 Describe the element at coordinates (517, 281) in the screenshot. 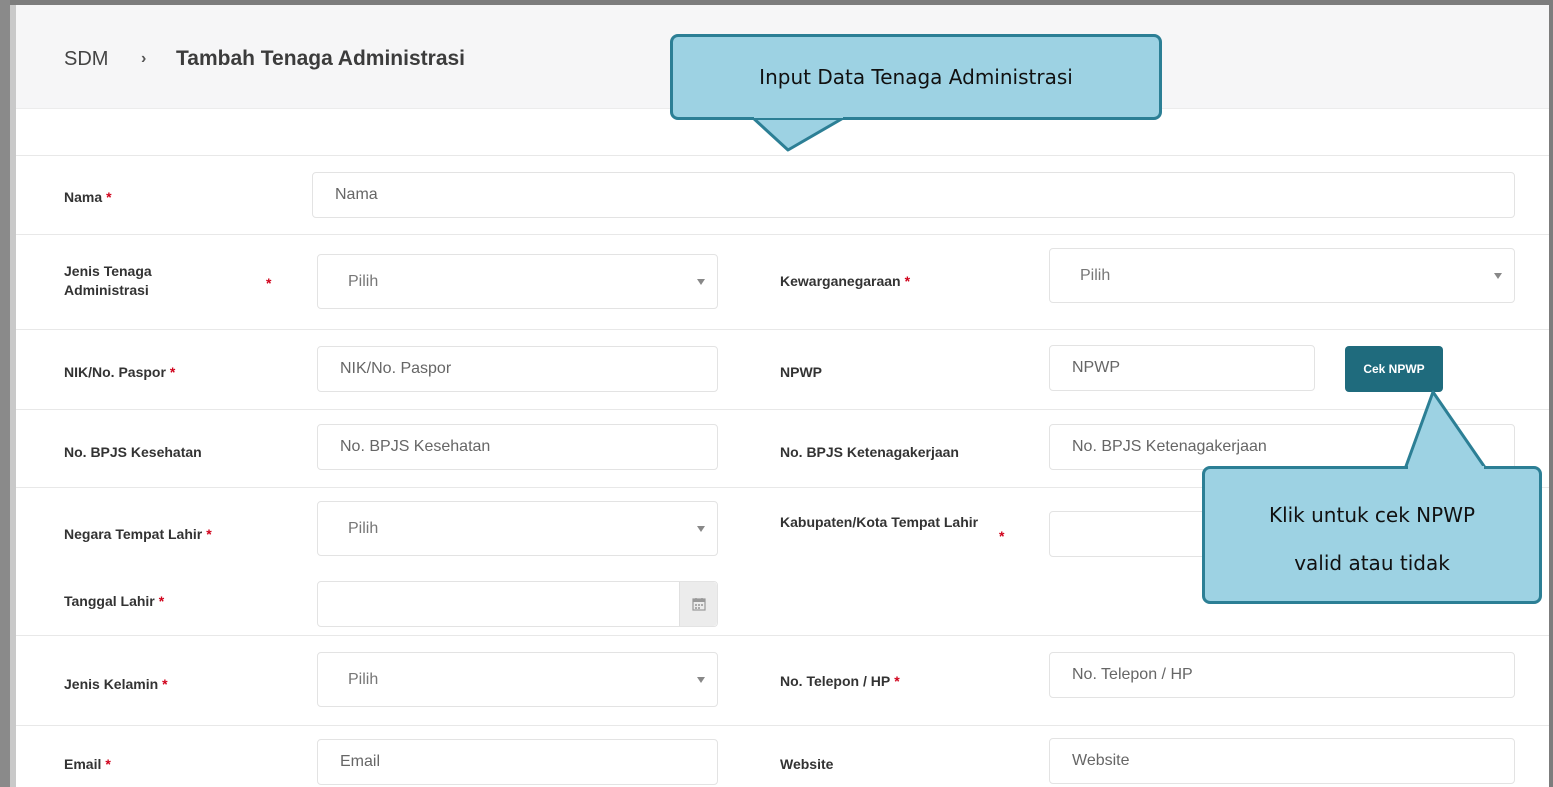

I see `jenis-tenaga-select: Pilih` at that location.